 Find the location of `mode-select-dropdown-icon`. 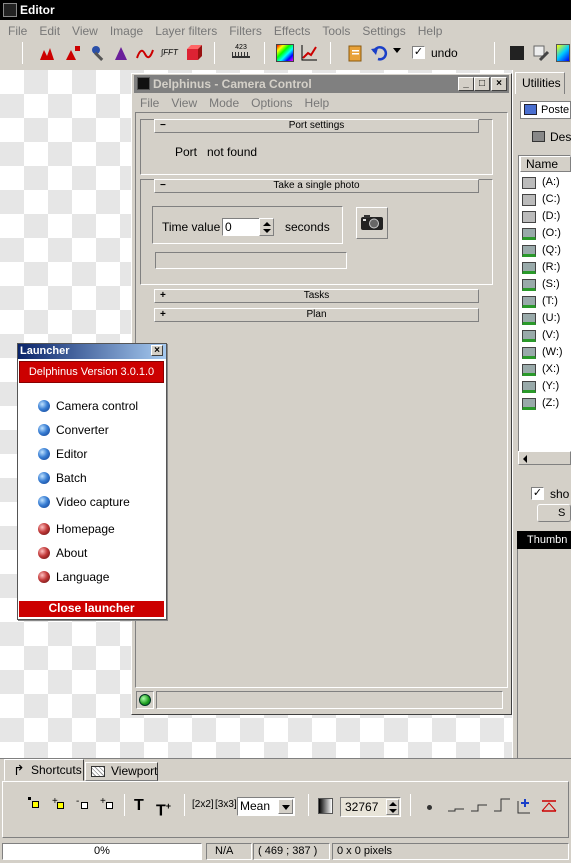

mode-select-dropdown-icon is located at coordinates (285, 806).